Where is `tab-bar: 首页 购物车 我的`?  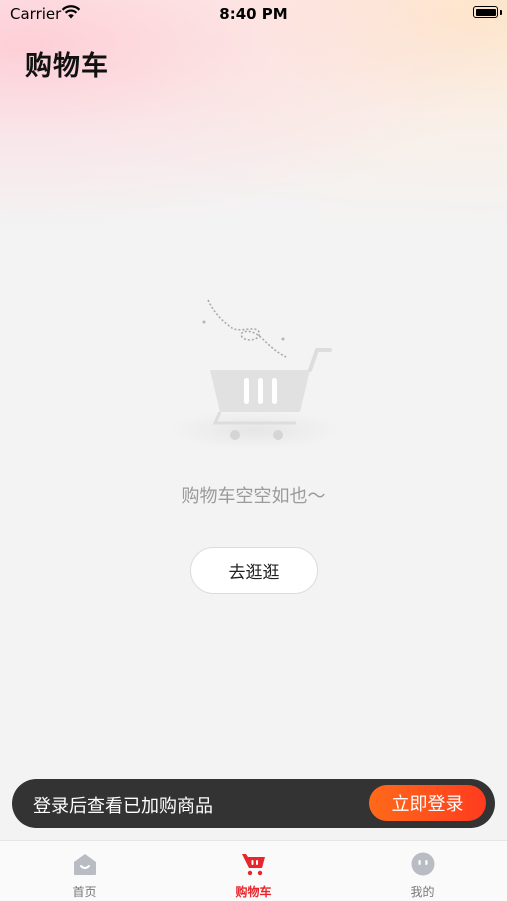 tab-bar: 首页 购物车 我的 is located at coordinates (253, 870).